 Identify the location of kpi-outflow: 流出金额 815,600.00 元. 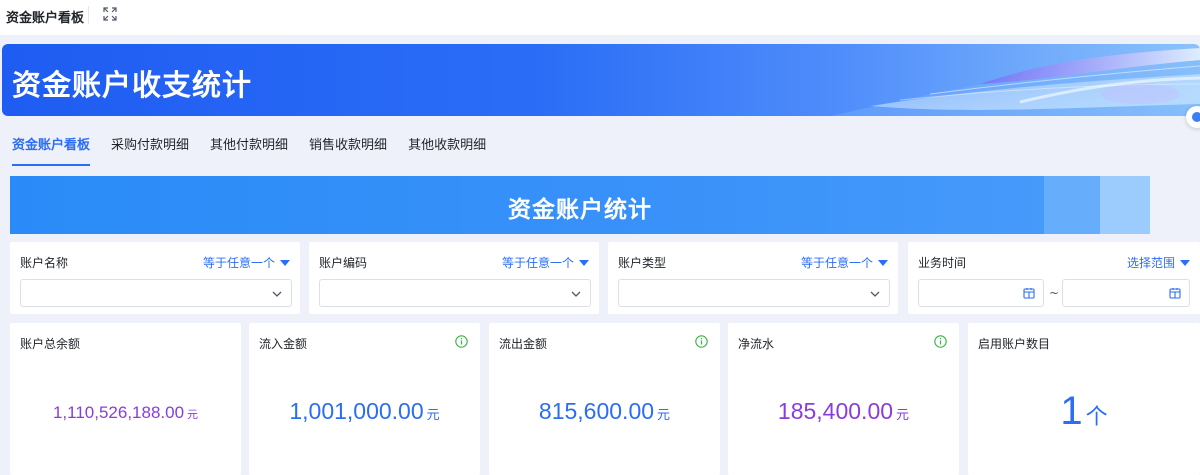
(604, 399).